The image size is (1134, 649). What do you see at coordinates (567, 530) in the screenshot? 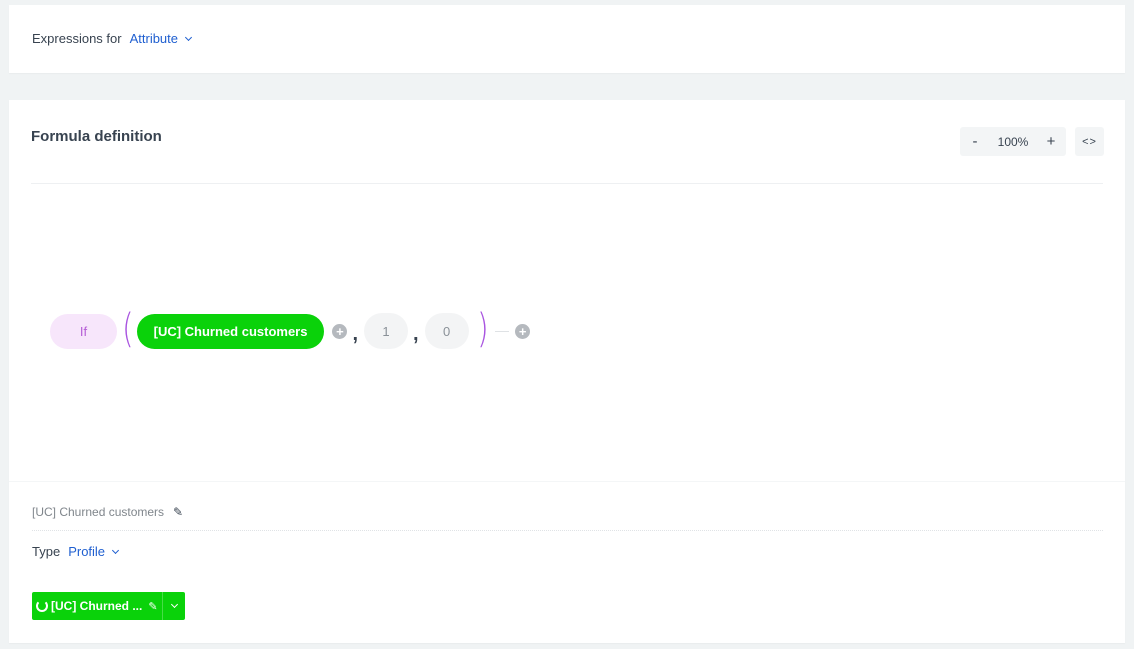
I see `details-divider` at bounding box center [567, 530].